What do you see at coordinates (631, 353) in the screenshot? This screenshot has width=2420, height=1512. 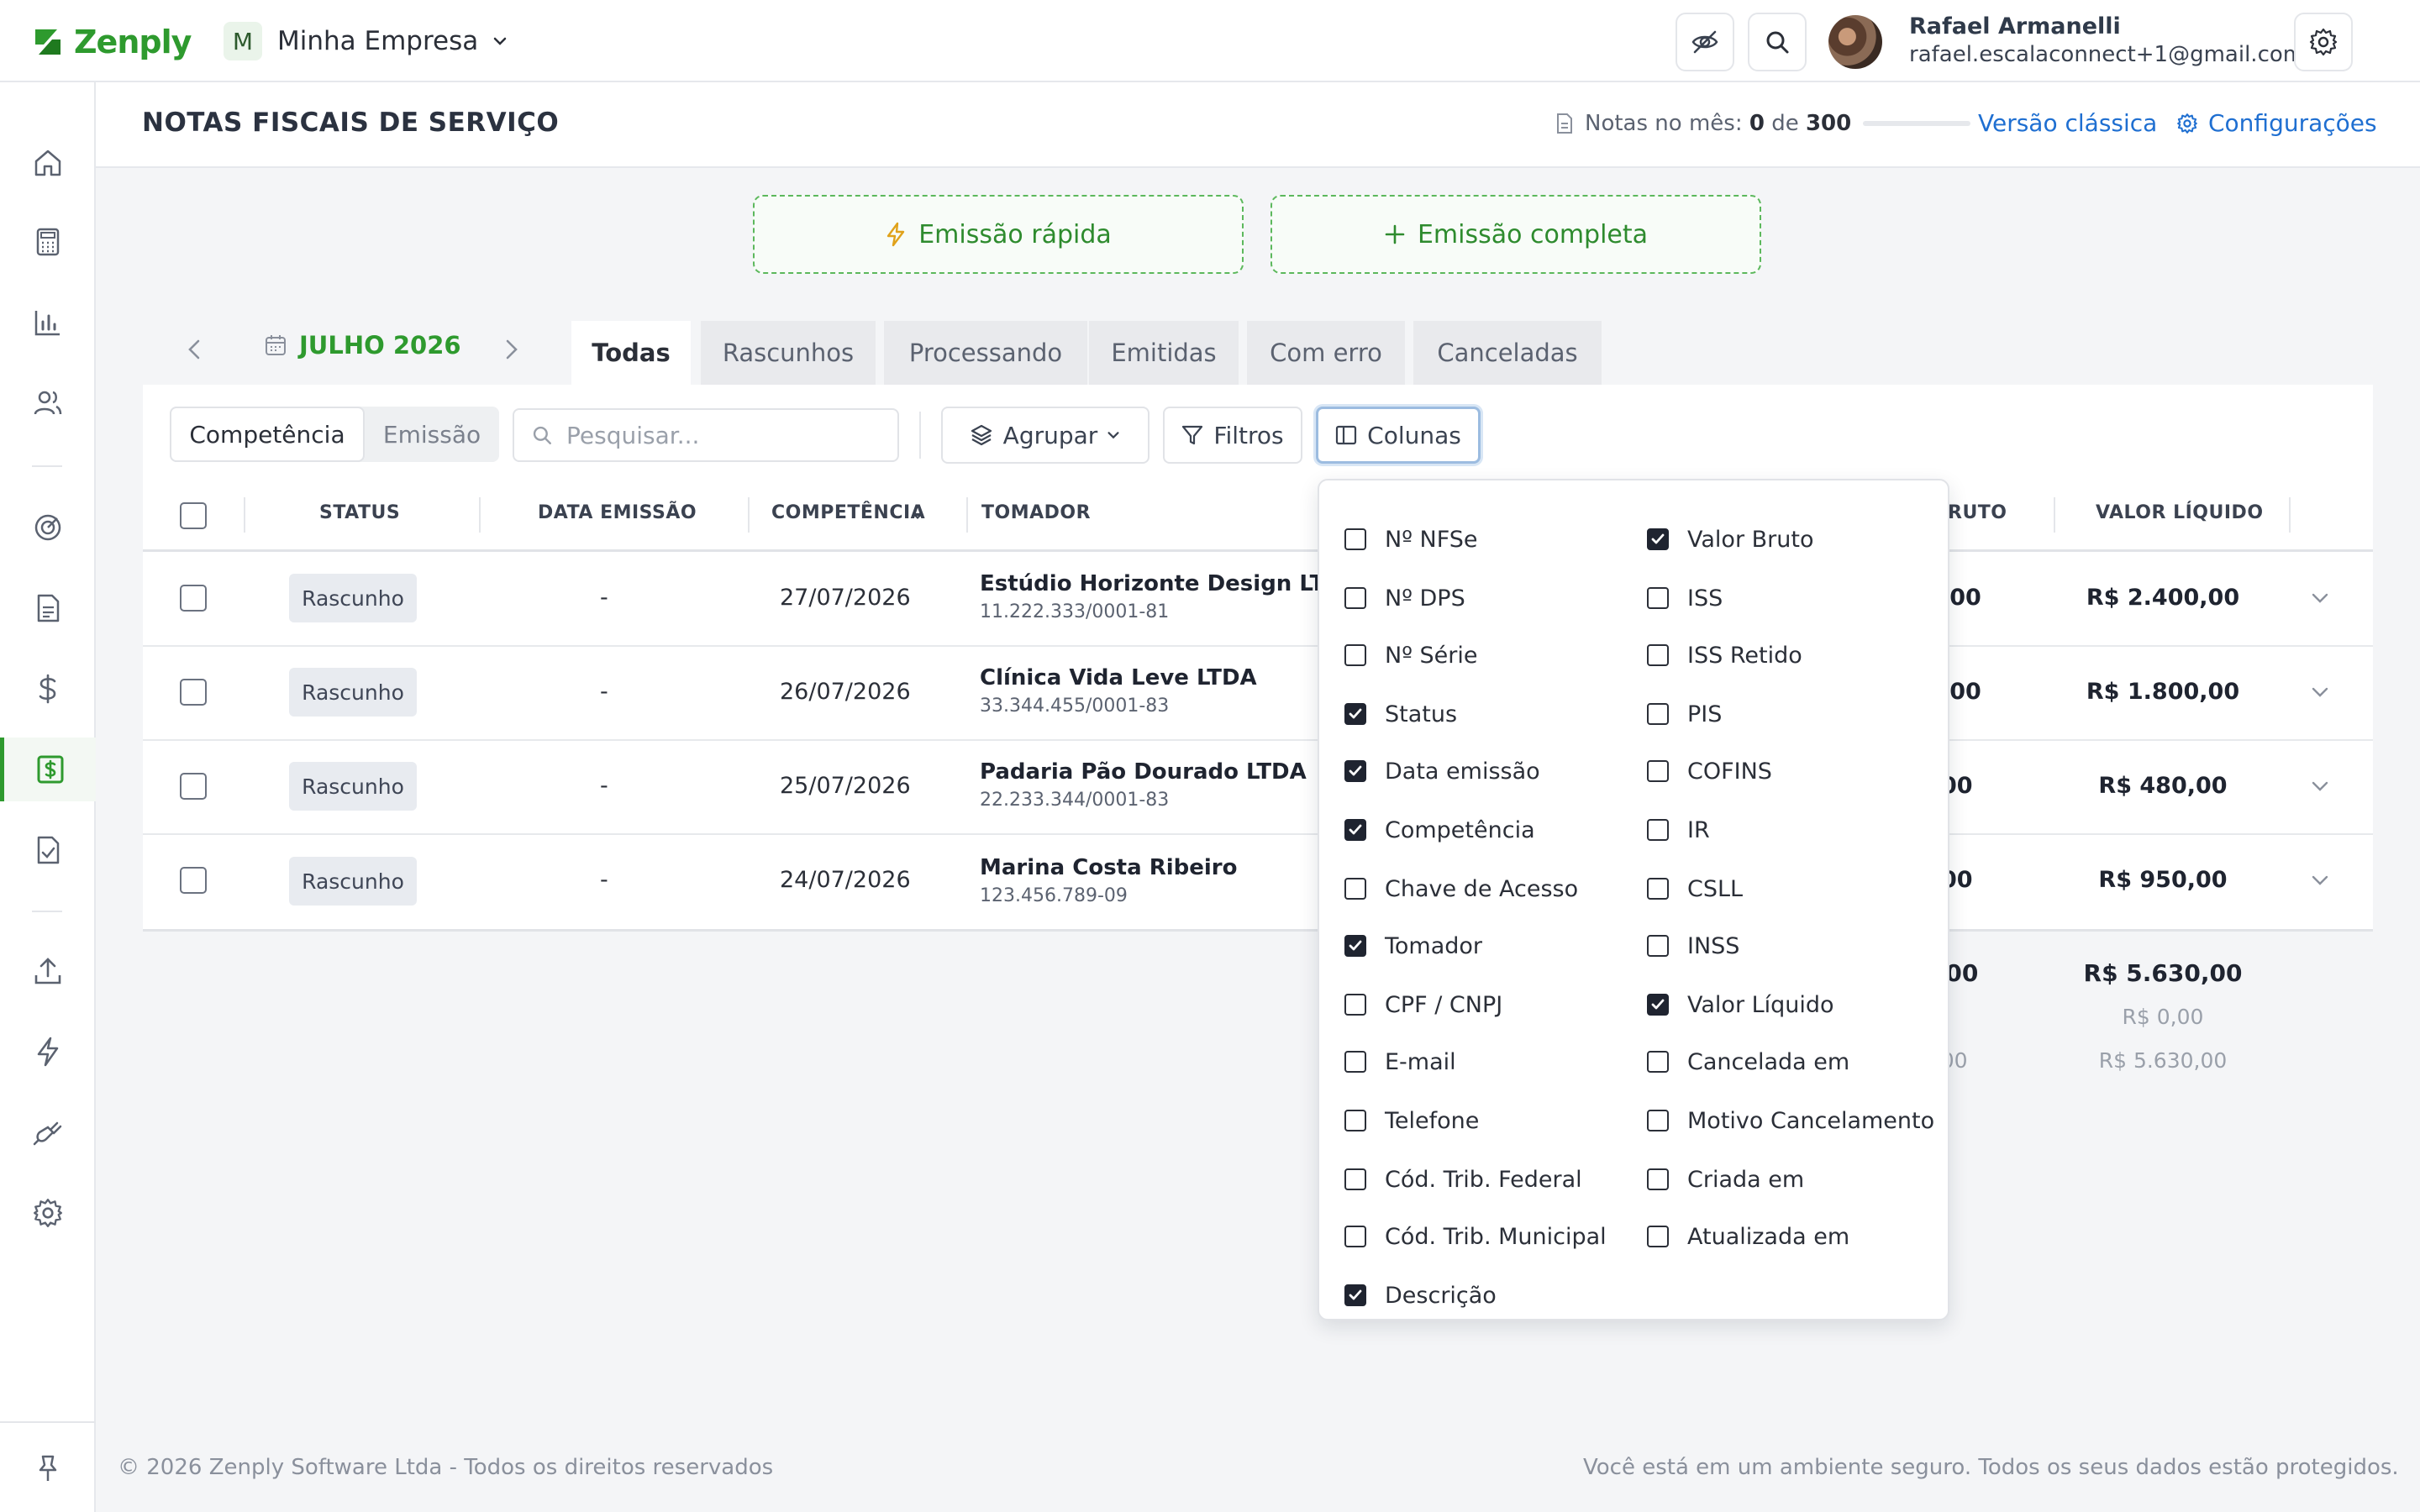 I see `tab-todas: Todas` at bounding box center [631, 353].